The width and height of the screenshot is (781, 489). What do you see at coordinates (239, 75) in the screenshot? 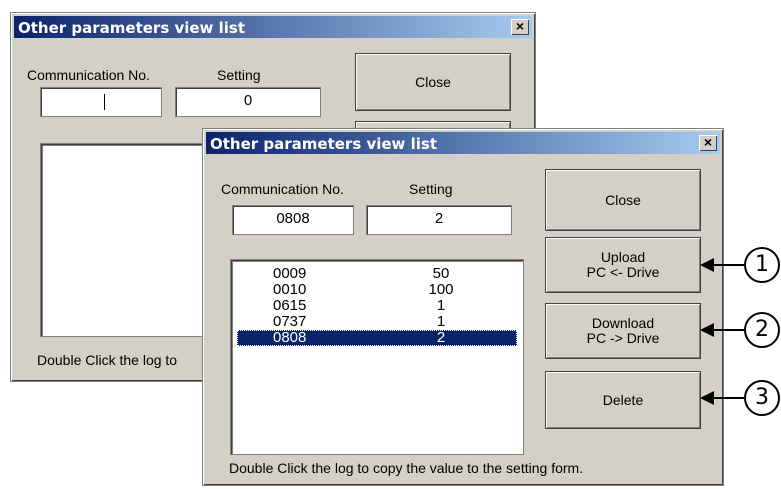
I see `back-setting-label: Setting` at bounding box center [239, 75].